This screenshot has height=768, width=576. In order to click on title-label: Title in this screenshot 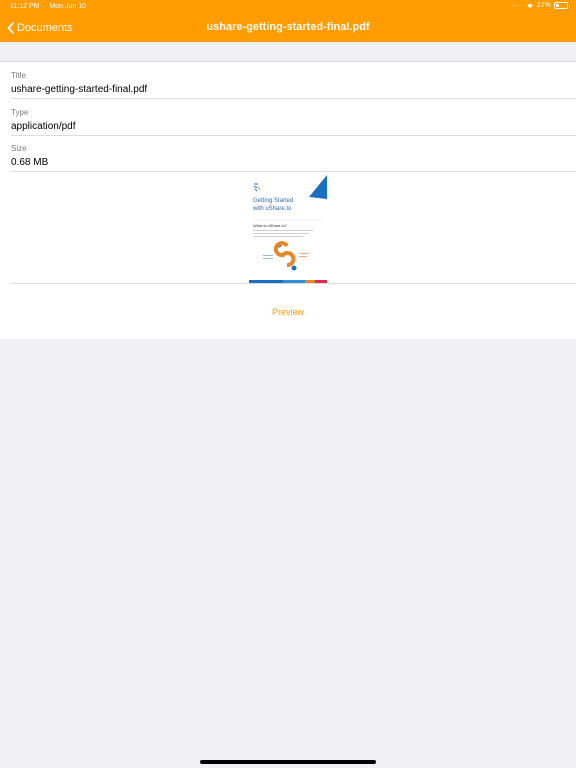, I will do `click(18, 75)`.